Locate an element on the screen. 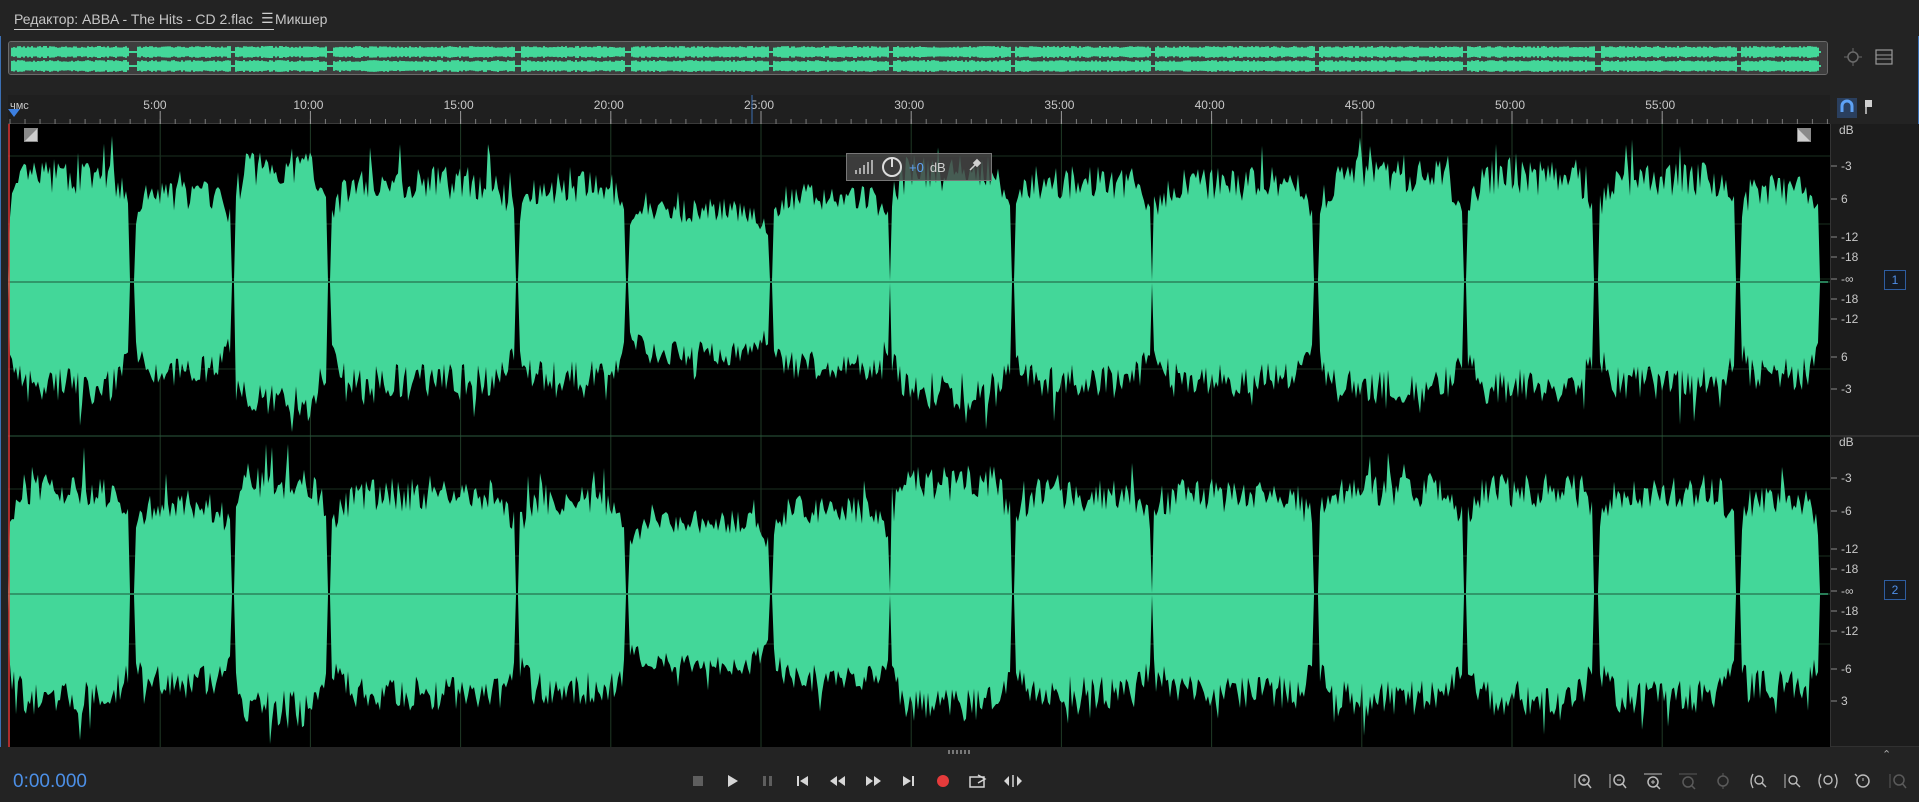 This screenshot has width=1919, height=802. zoom-out-full-time-icon is located at coordinates (1687, 781).